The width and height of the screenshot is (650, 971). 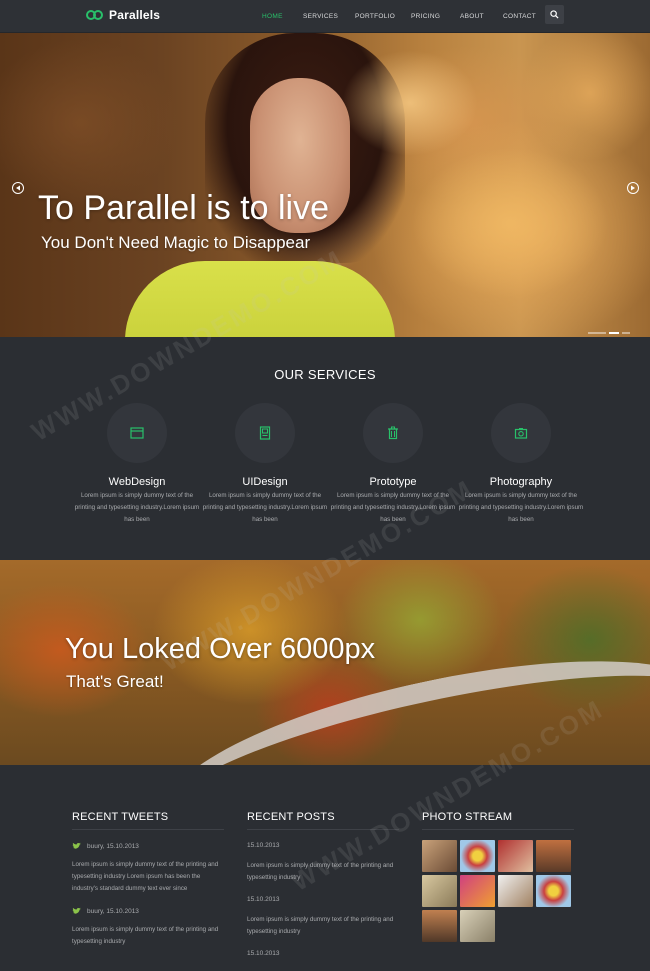 I want to click on search-button, so click(x=554, y=14).